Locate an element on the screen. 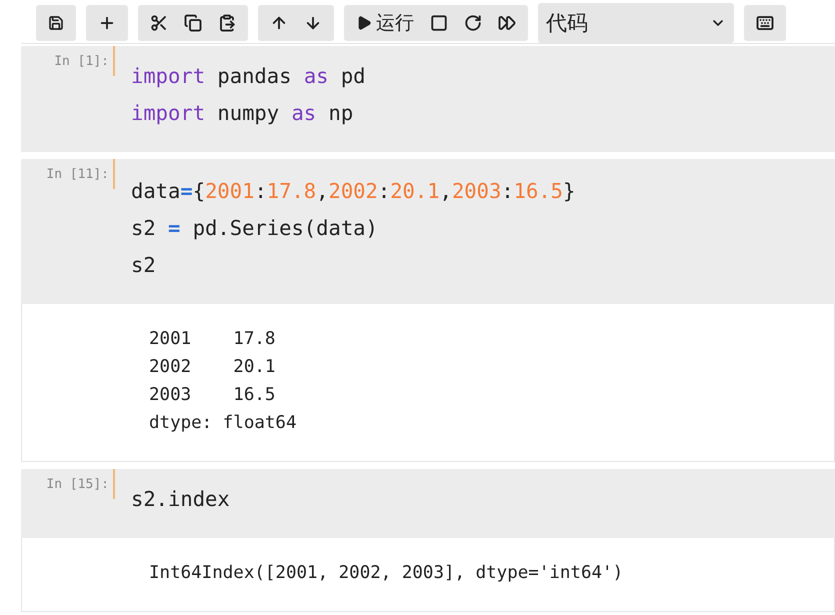 This screenshot has height=615, width=835. arrow-down-icon is located at coordinates (313, 23).